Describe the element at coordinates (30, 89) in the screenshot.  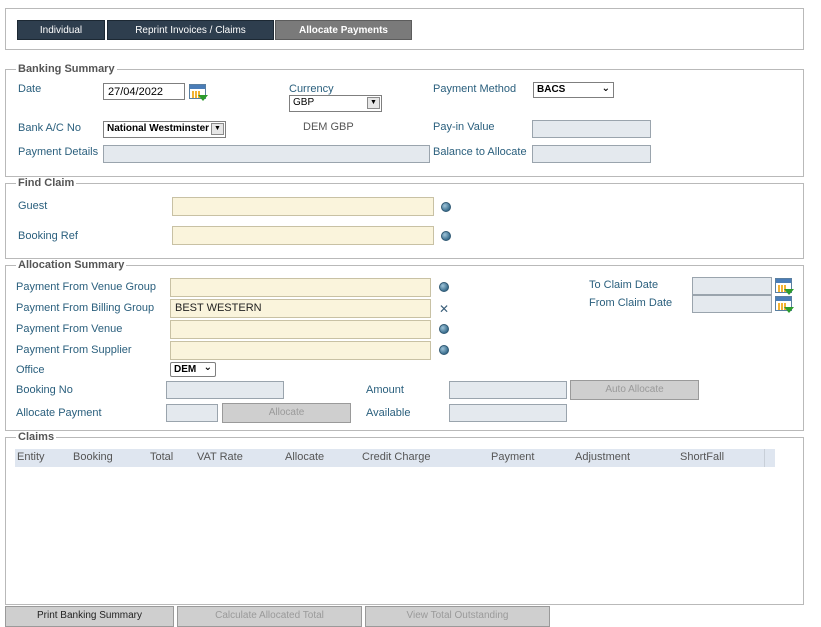
I see `date-label: Date` at that location.